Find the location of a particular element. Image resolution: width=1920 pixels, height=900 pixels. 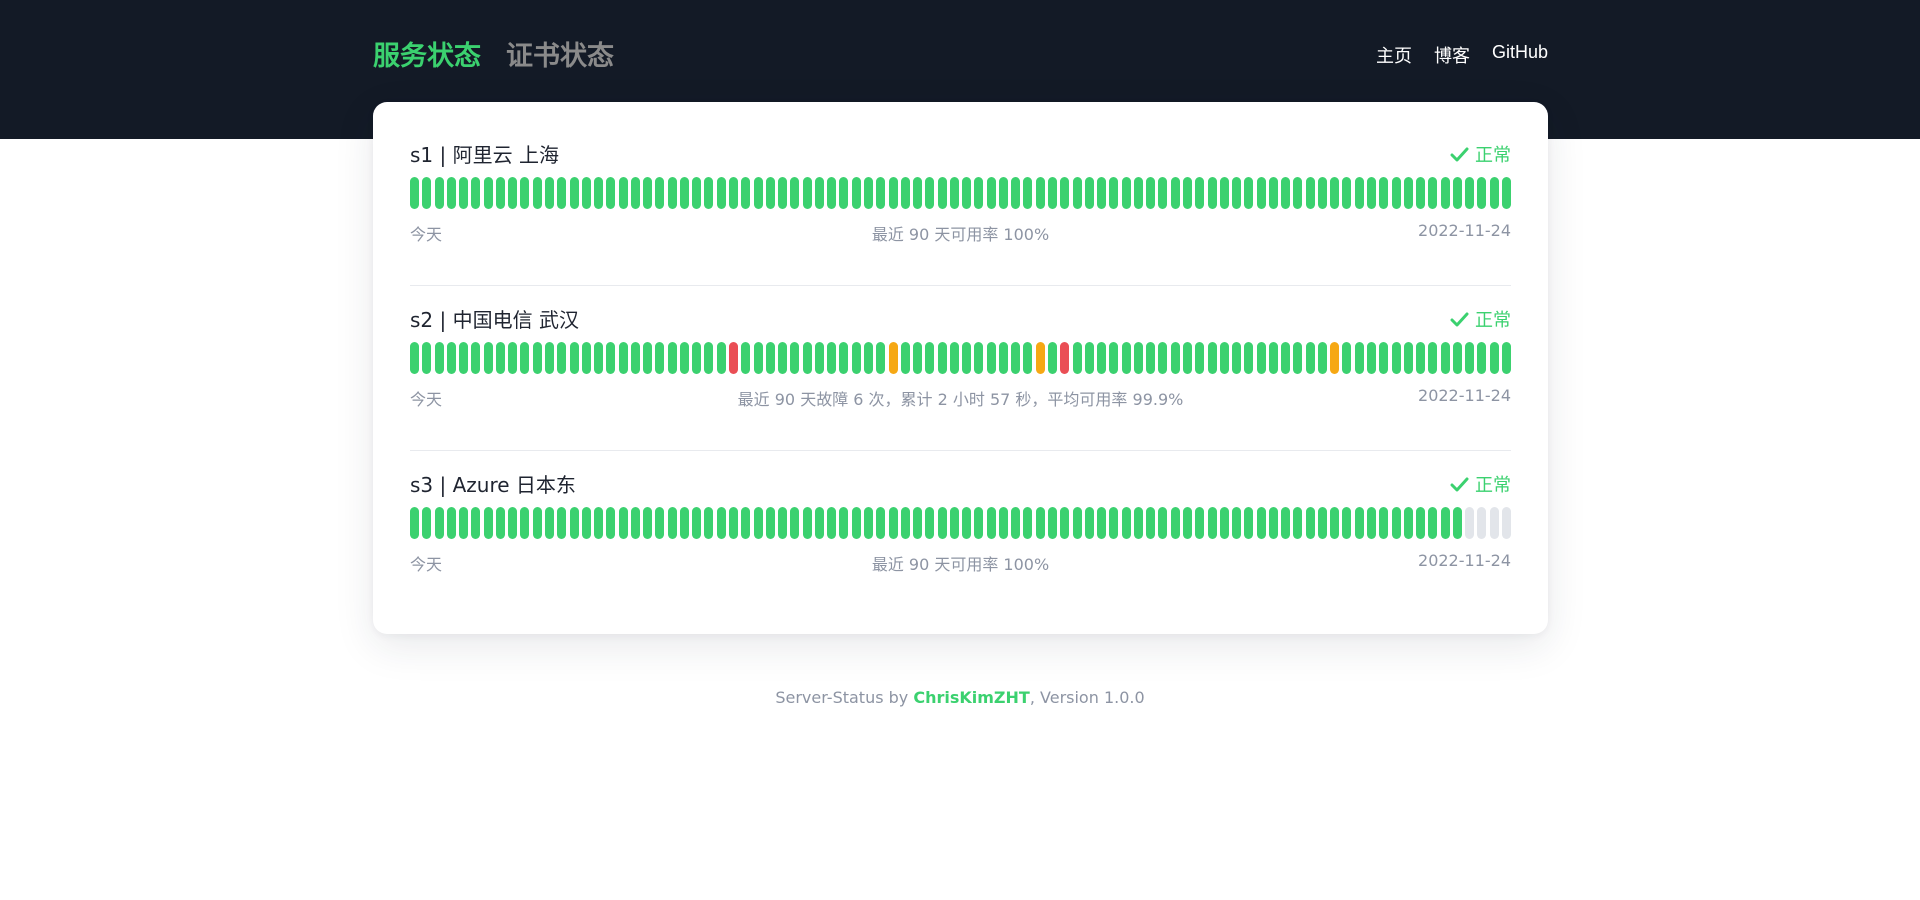

nav-link-github: GitHub is located at coordinates (1520, 55).